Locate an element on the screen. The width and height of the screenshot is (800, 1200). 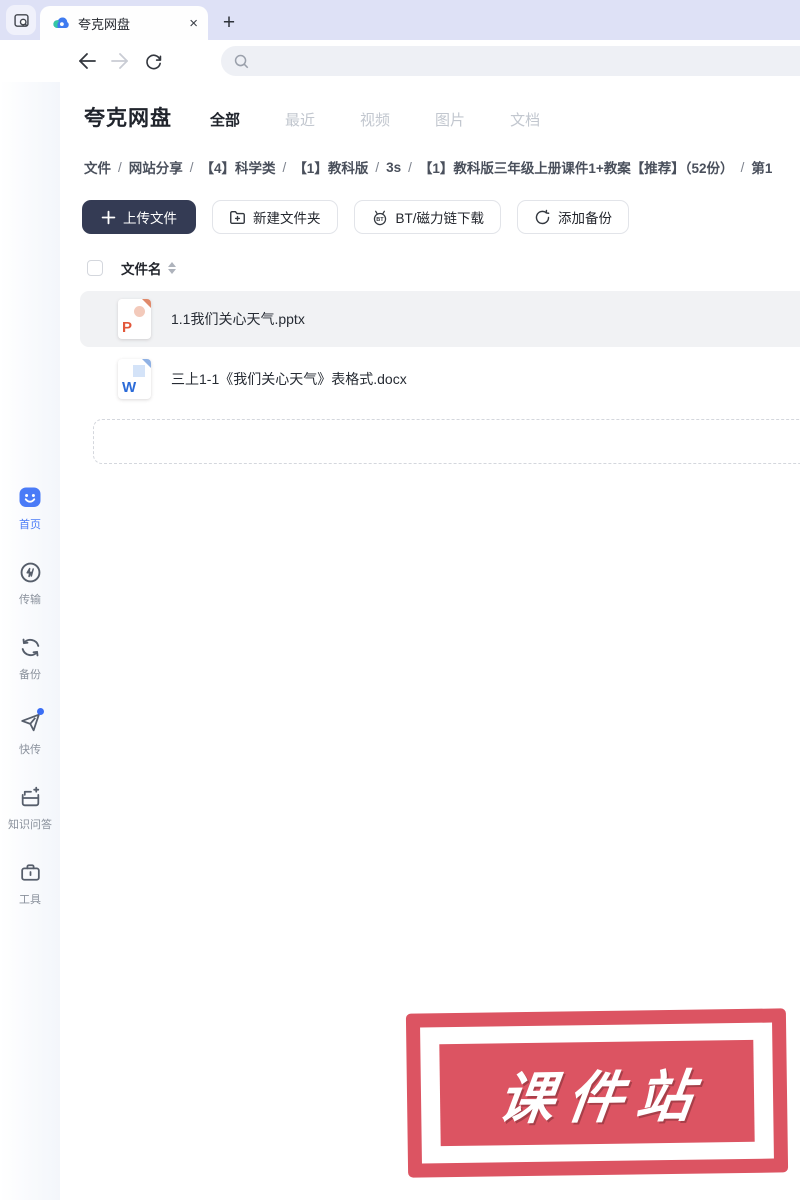
sidebar: 首页 传输 备份 快传 知识问答 工具 is located at coordinates (30, 641).